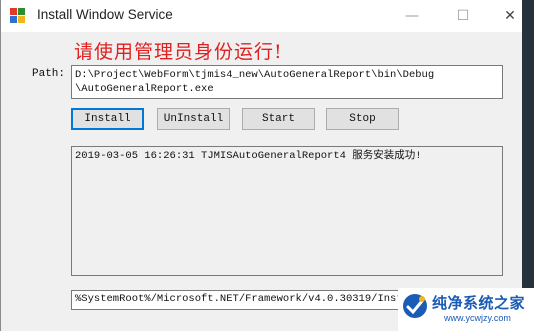 Image resolution: width=534 pixels, height=331 pixels. What do you see at coordinates (528, 165) in the screenshot?
I see `desktop-background` at bounding box center [528, 165].